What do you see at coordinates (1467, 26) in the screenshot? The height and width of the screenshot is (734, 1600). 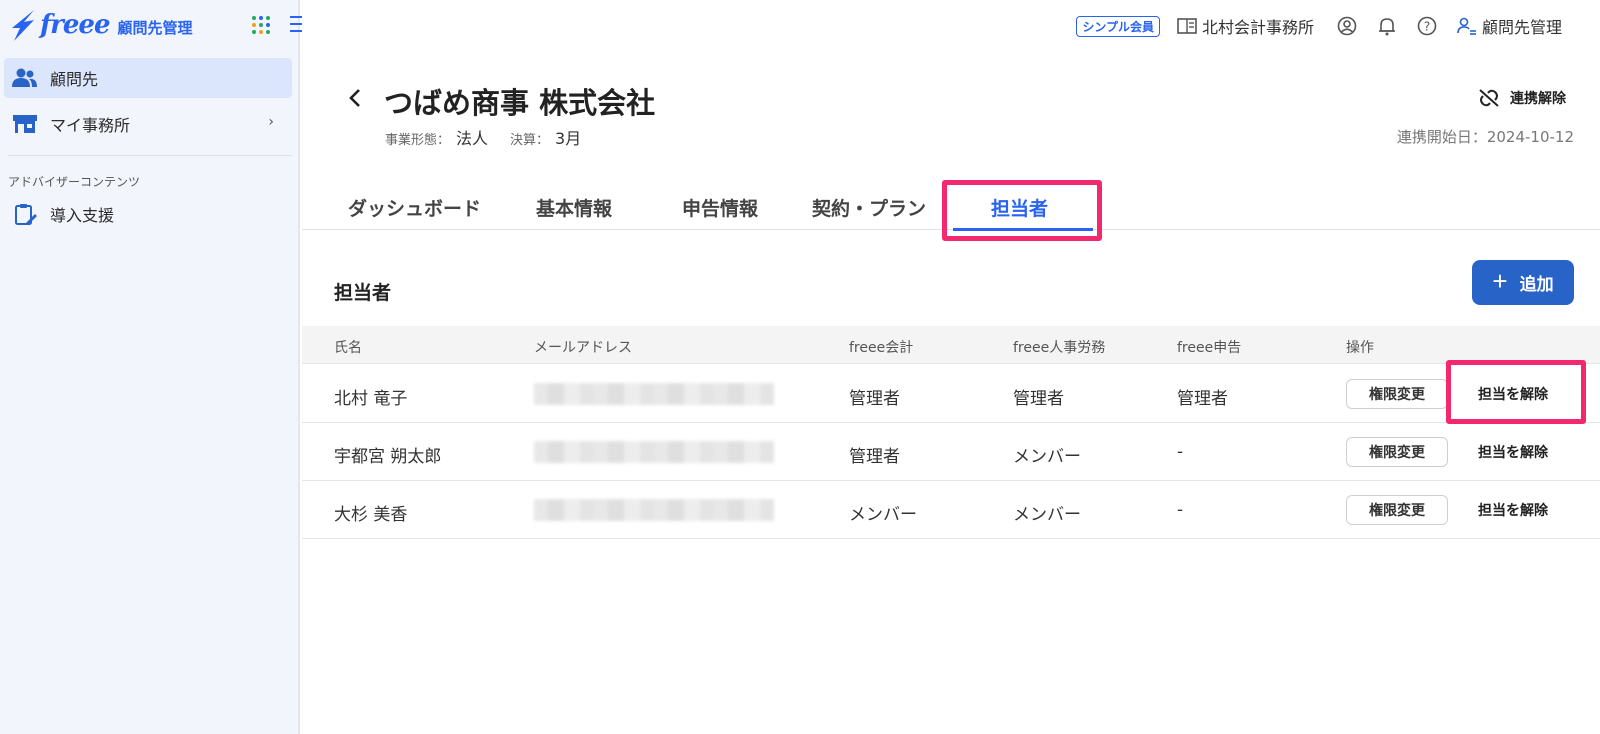 I see `user-settings-icon` at bounding box center [1467, 26].